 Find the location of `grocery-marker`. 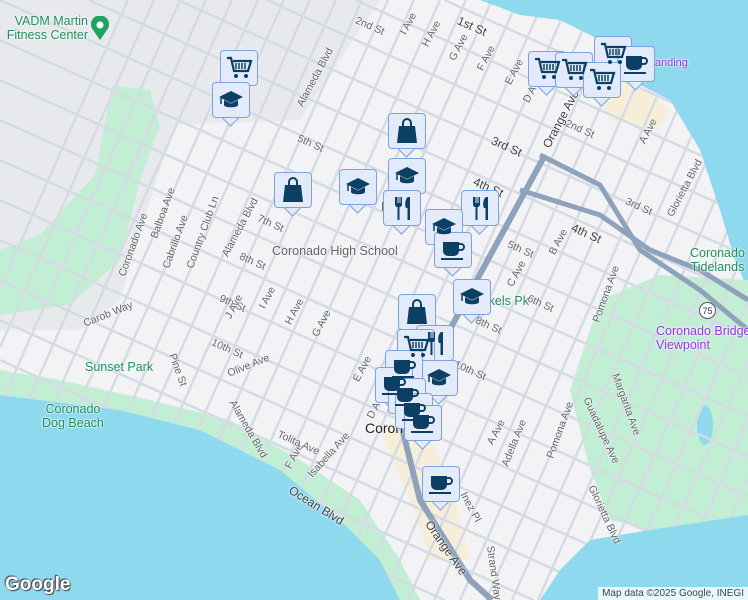

grocery-marker is located at coordinates (602, 85).